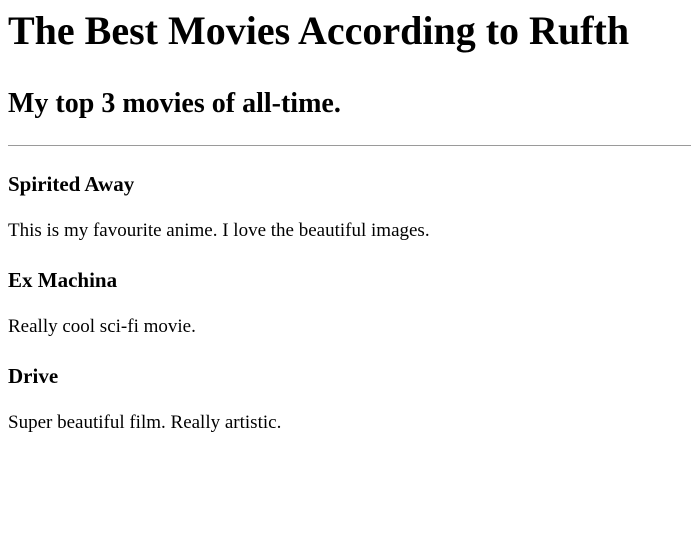 The height and width of the screenshot is (560, 691). What do you see at coordinates (174, 103) in the screenshot?
I see `page-subtitle: My top 3 movies of all-time.` at bounding box center [174, 103].